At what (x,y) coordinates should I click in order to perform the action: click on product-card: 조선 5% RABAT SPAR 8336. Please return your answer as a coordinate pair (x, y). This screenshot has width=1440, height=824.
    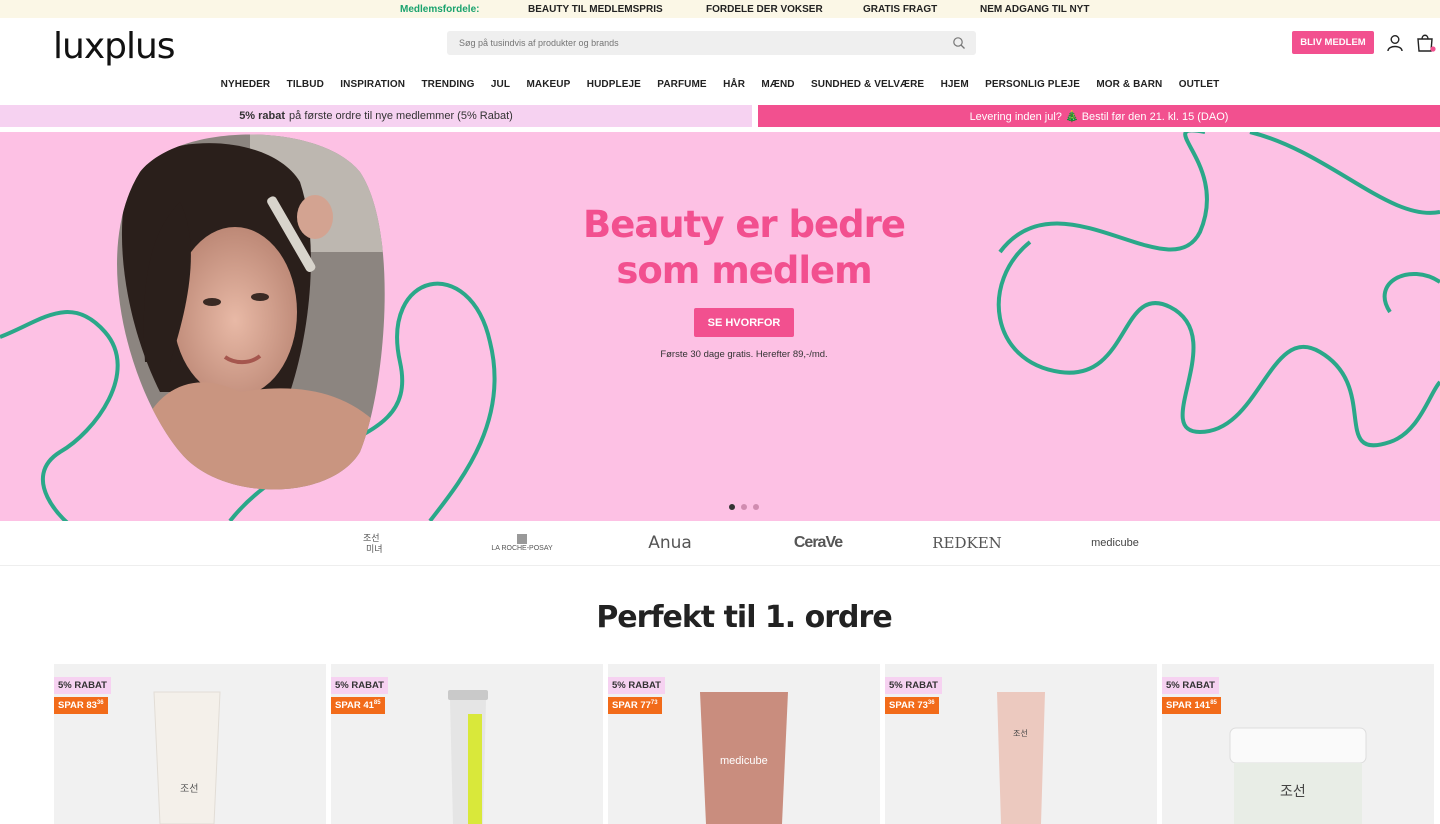
    Looking at the image, I should click on (190, 744).